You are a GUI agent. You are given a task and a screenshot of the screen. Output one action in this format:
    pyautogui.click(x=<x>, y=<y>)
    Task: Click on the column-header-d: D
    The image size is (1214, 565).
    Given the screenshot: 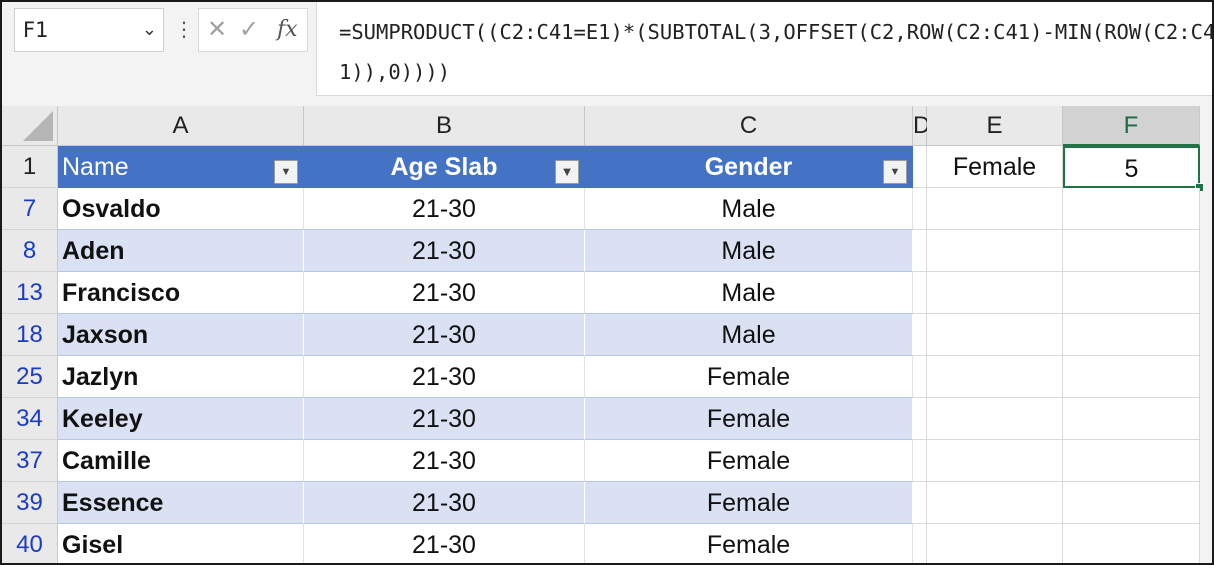 What is the action you would take?
    pyautogui.click(x=921, y=126)
    